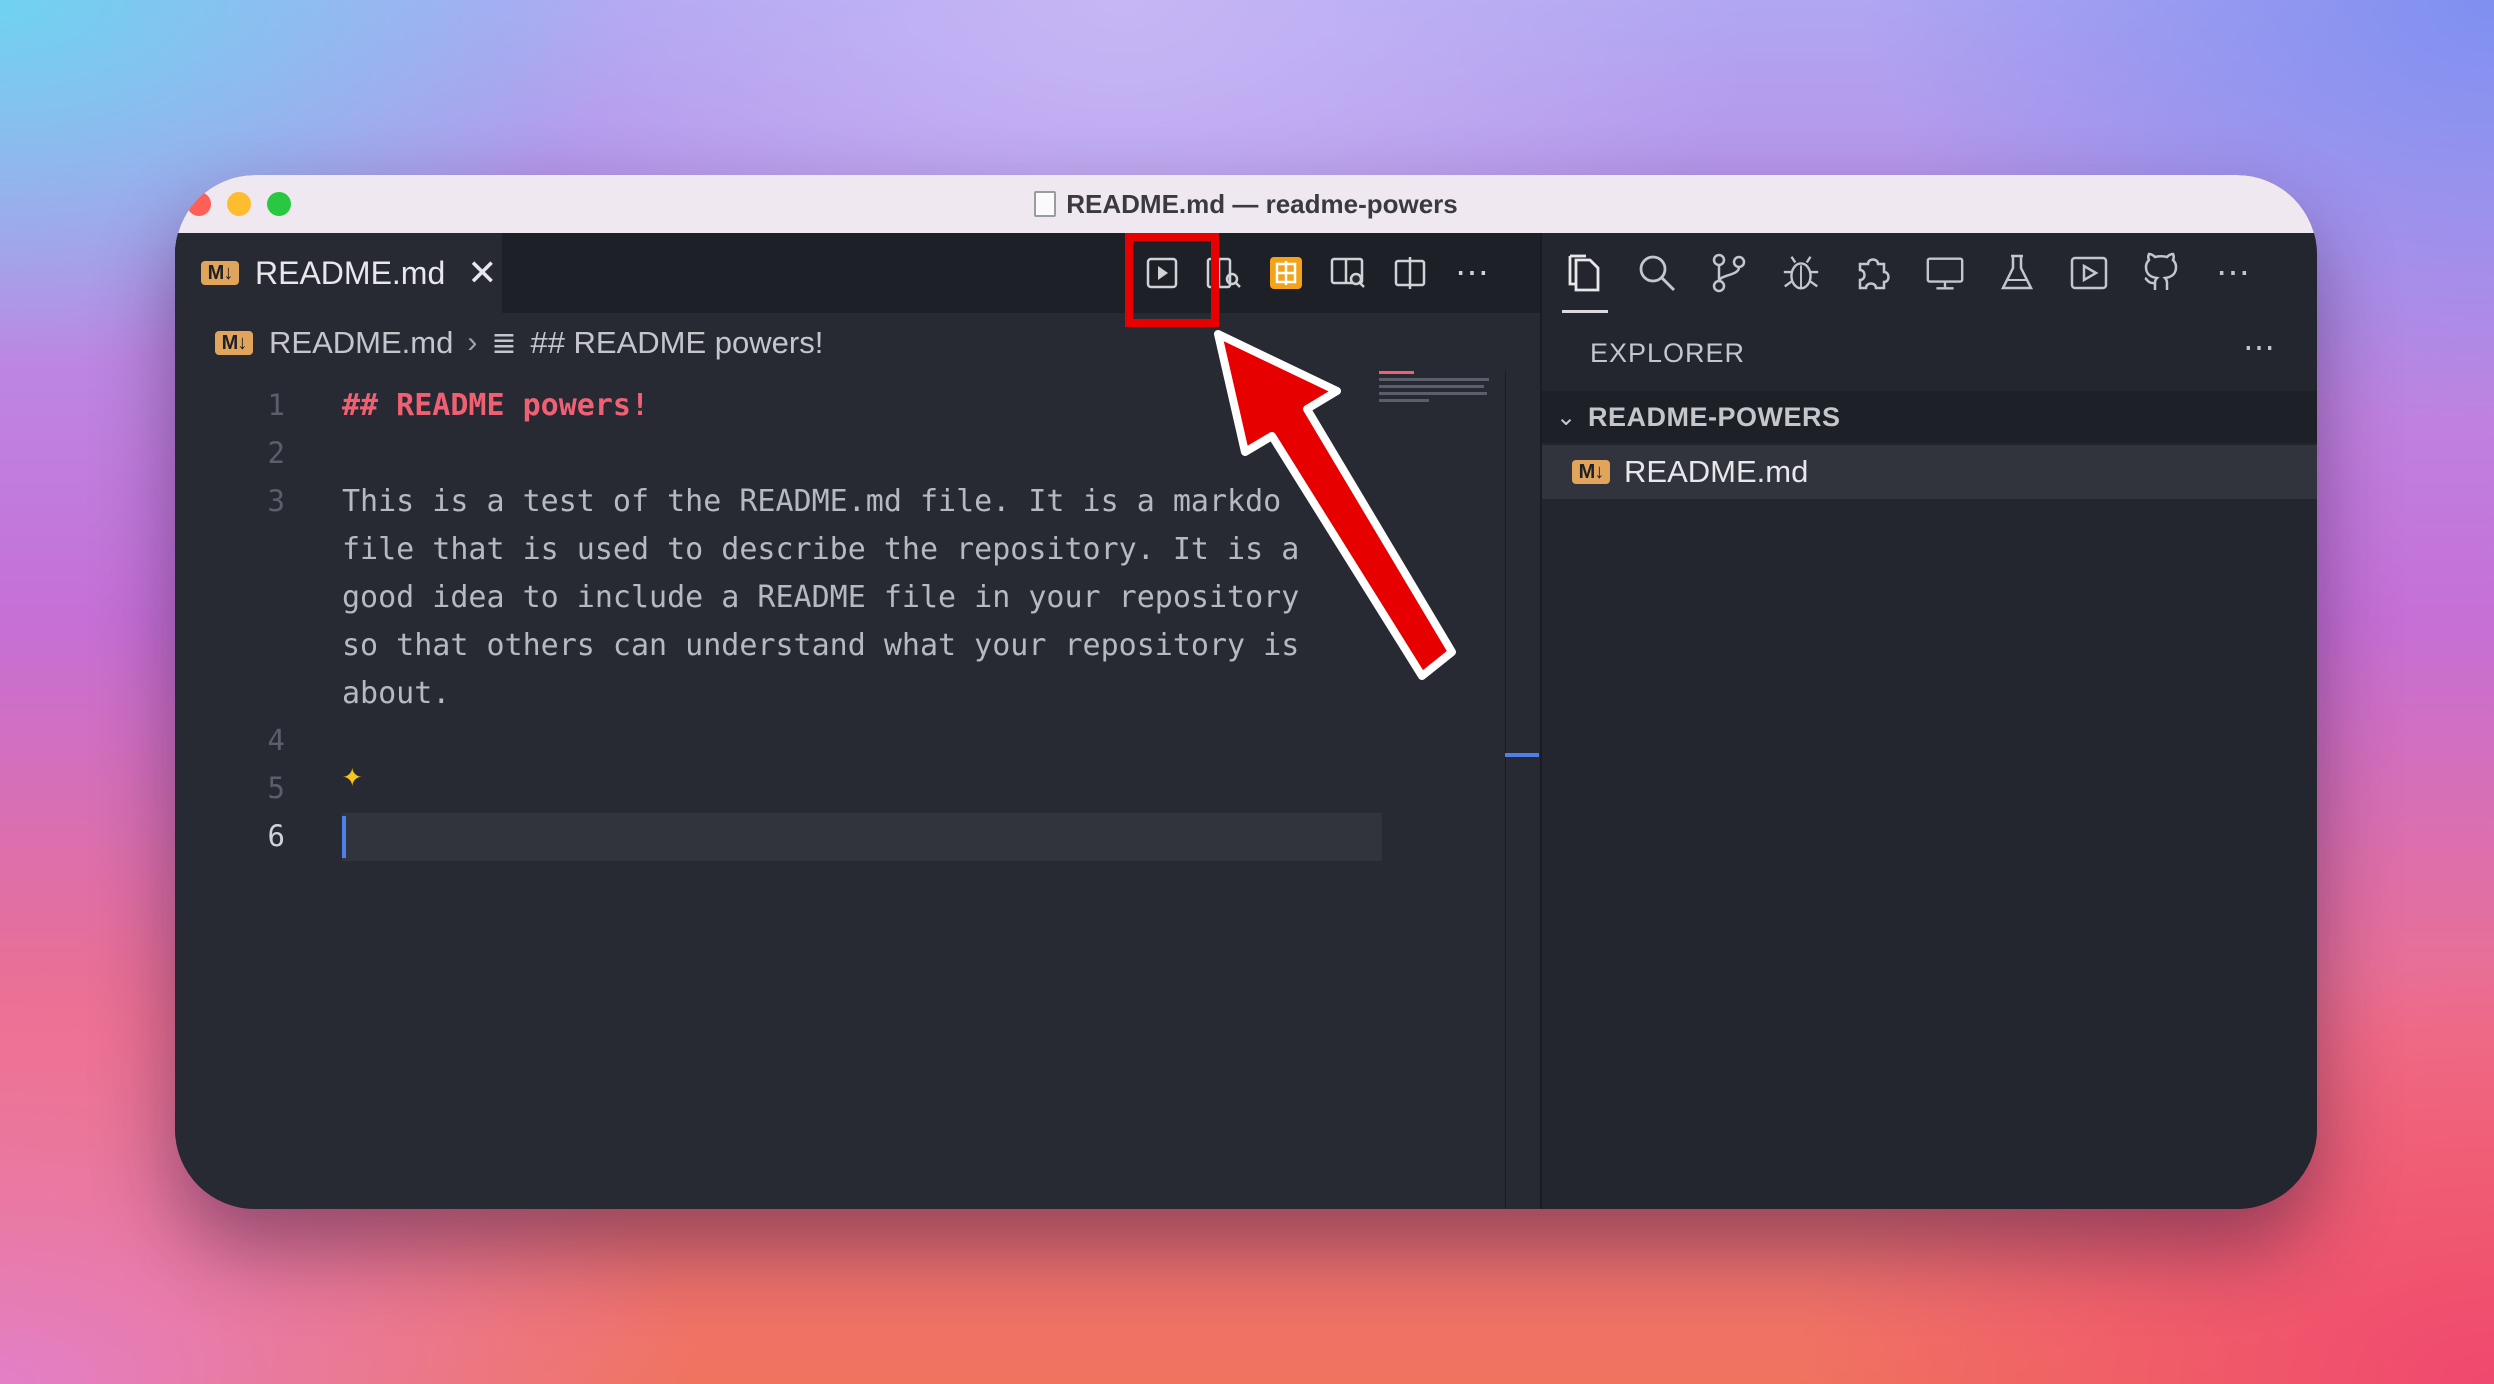  What do you see at coordinates (1873, 273) in the screenshot?
I see `extensions-icon` at bounding box center [1873, 273].